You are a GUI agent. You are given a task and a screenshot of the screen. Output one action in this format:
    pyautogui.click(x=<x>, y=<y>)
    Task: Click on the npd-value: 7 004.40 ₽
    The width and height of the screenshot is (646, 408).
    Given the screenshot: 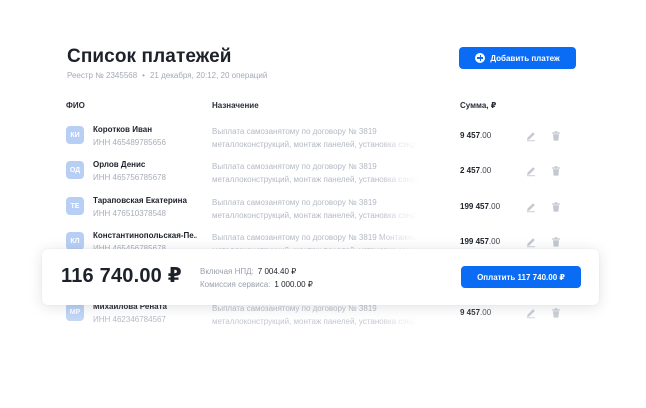 What is the action you would take?
    pyautogui.click(x=277, y=271)
    